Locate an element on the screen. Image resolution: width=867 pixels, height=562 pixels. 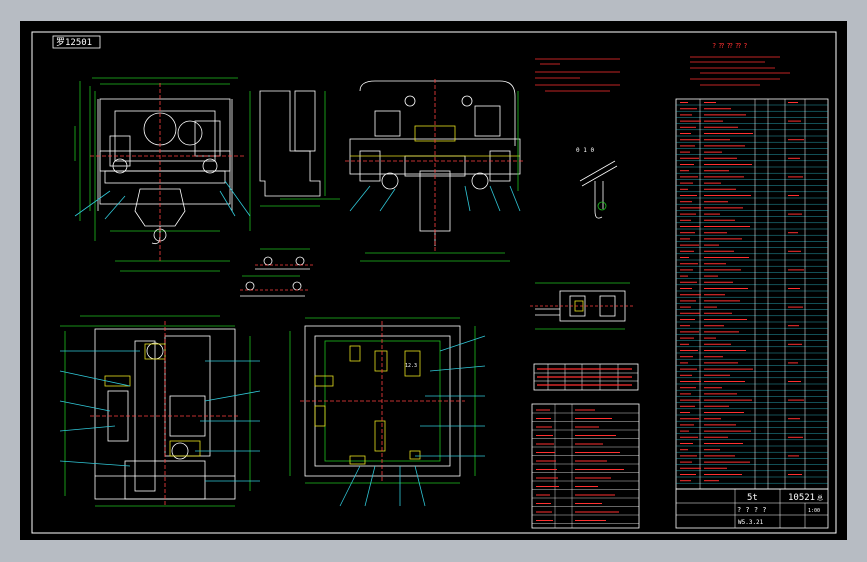
parts-list-header: ? ? ? ? is located at coordinates (727, 46).